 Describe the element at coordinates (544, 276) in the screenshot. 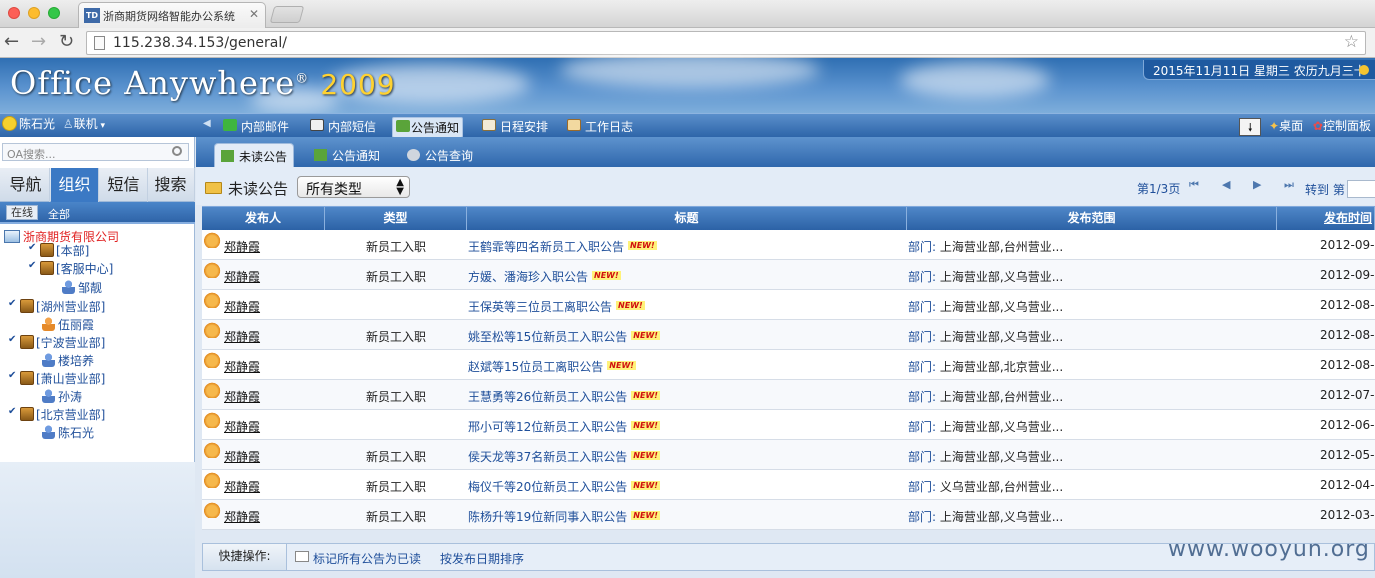

I see `title-link: 方媛、潘海珍入职公告 NEW!` at that location.